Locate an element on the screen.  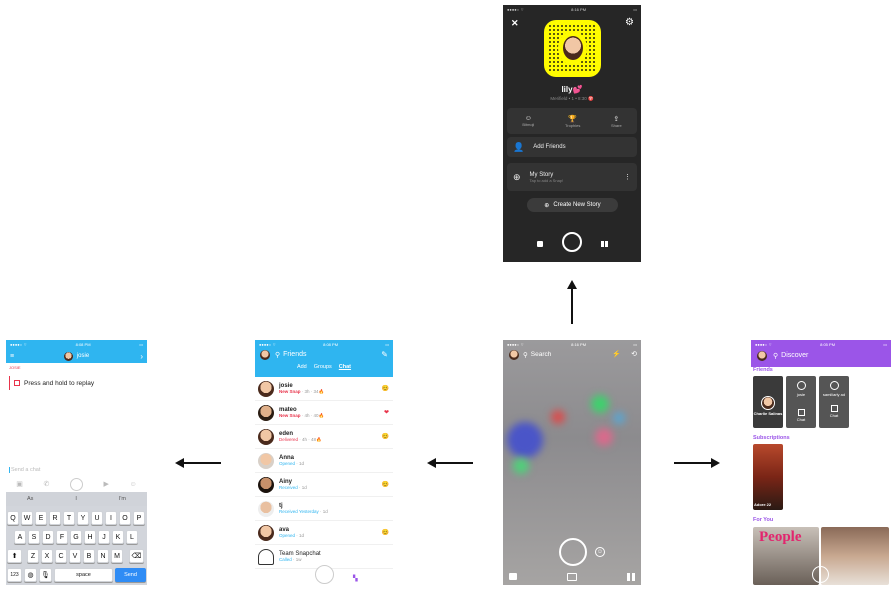
friend-story-card: Charlie Salinas is located at coordinates (768, 402).